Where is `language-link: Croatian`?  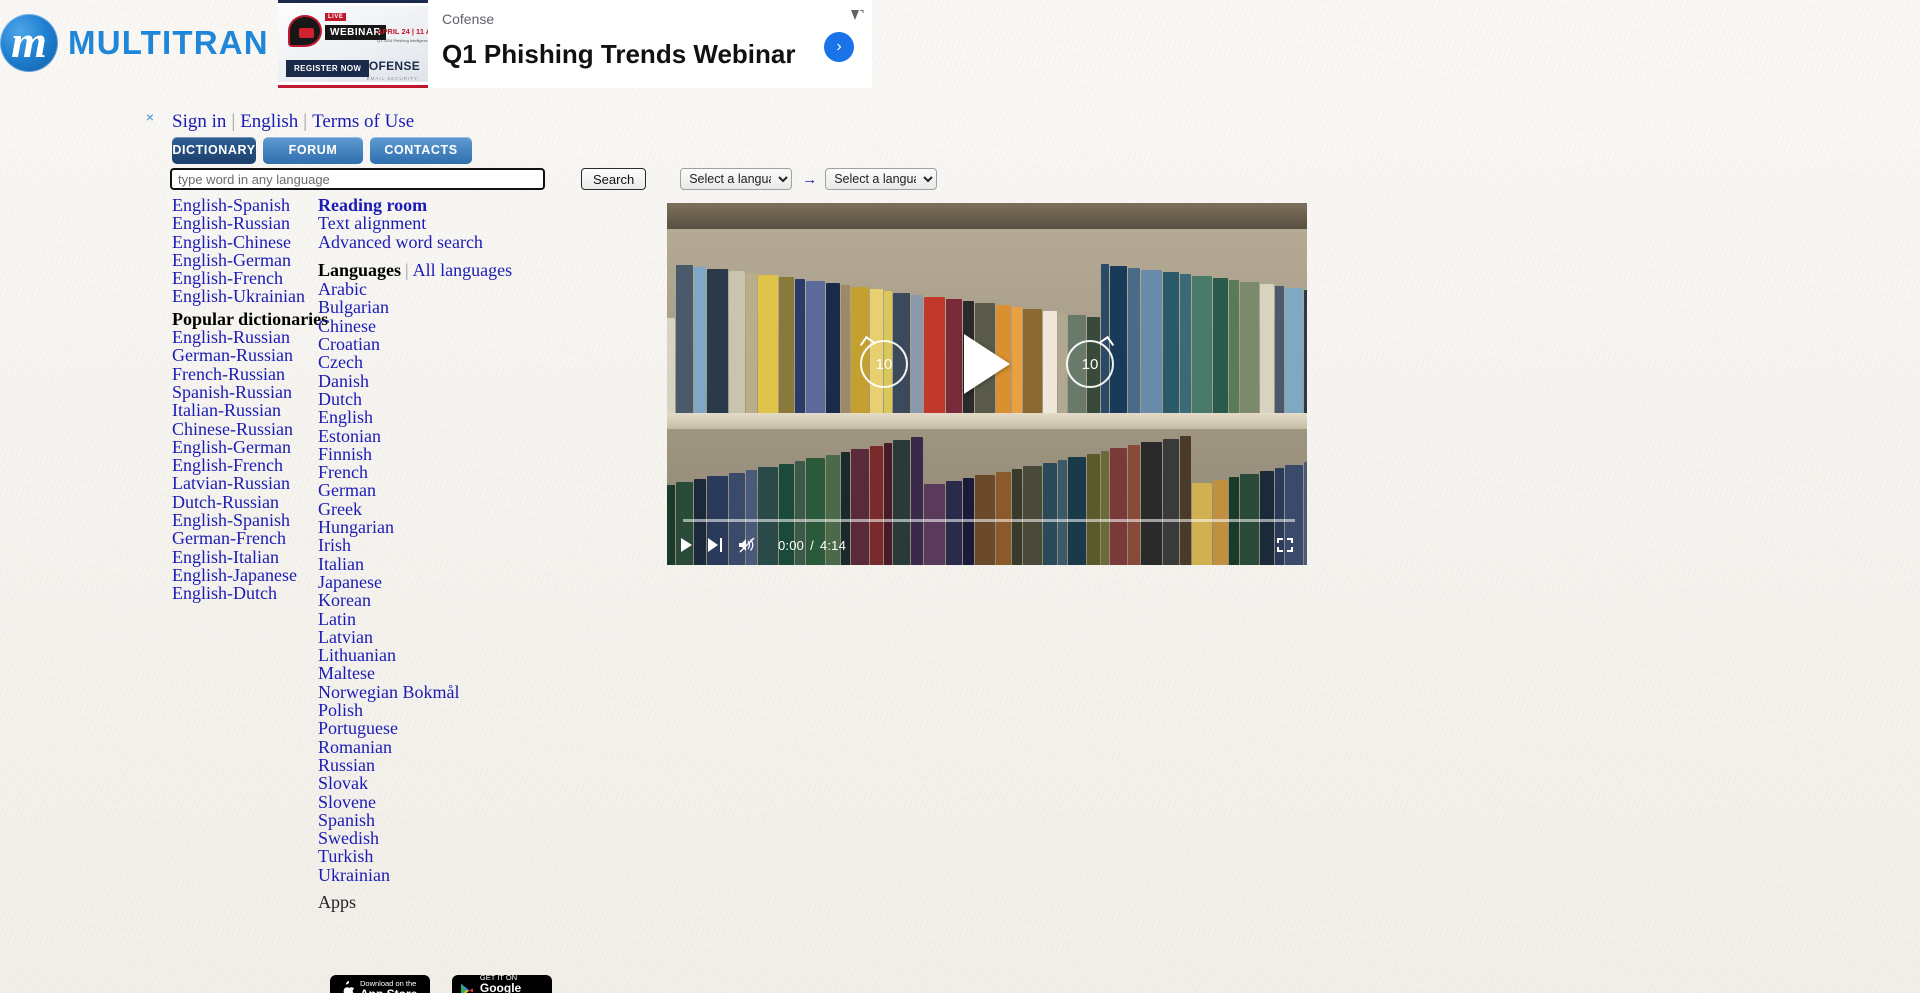 language-link: Croatian is located at coordinates (418, 344).